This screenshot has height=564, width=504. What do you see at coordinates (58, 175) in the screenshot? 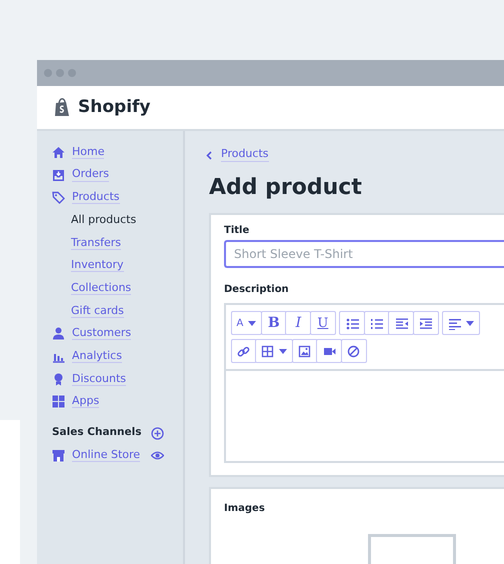
I see `inbox-icon` at bounding box center [58, 175].